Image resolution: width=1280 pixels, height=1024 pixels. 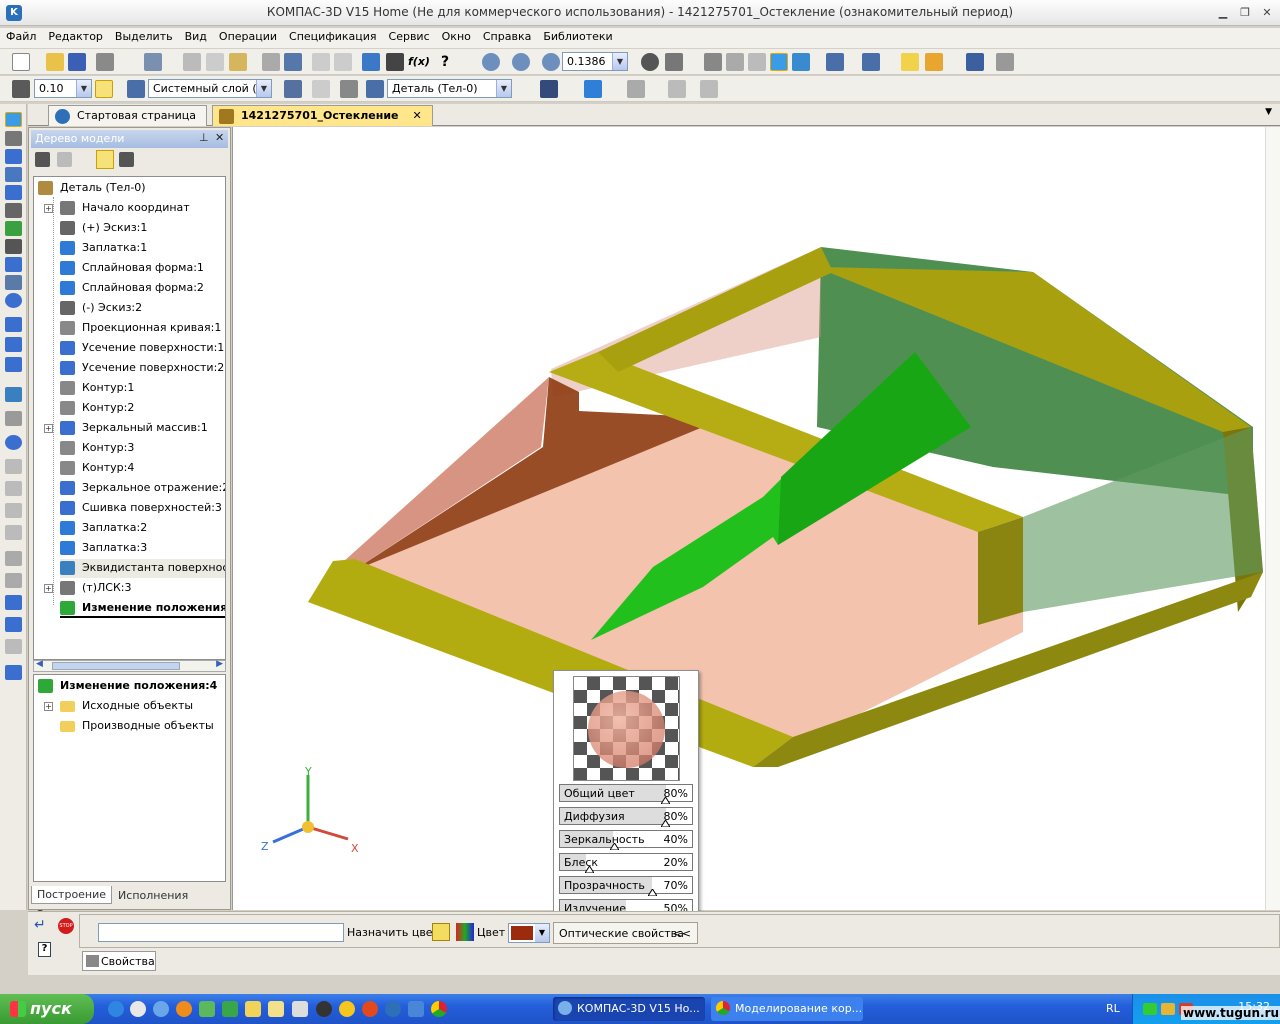 I want to click on section-icon, so click(x=677, y=89).